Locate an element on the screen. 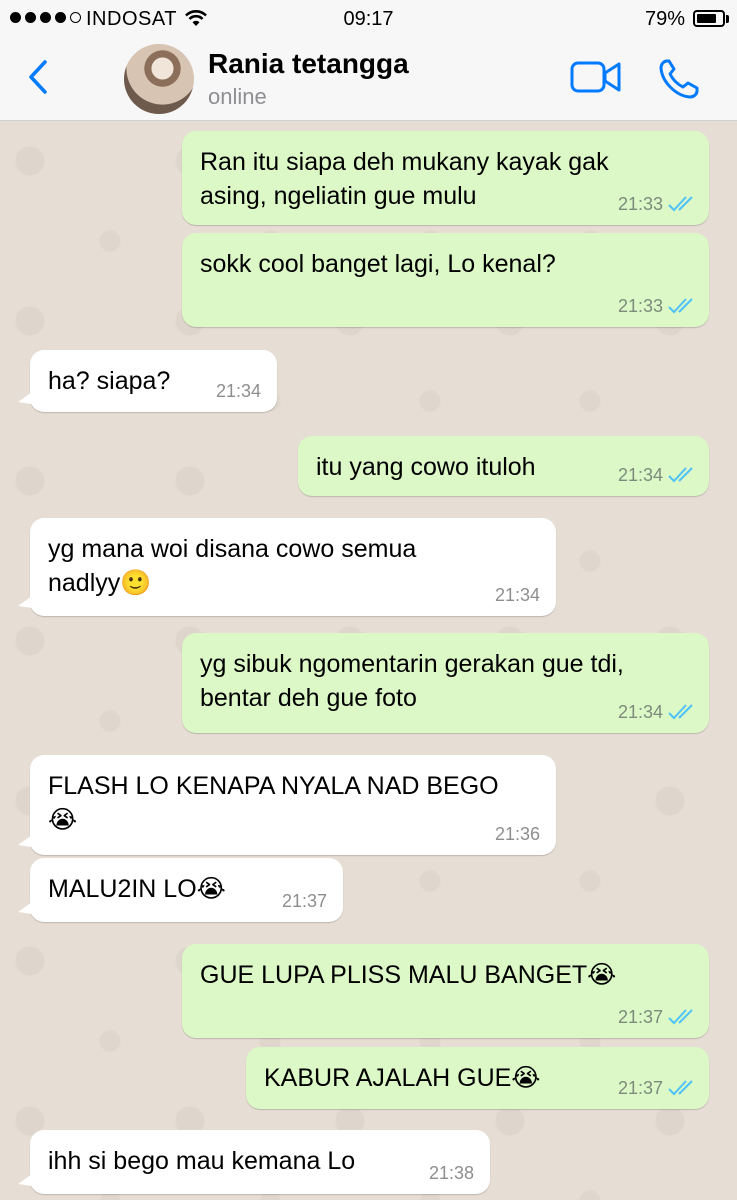 This screenshot has height=1200, width=737. message-text: ihh si bego mau kemana Lo is located at coordinates (202, 1161).